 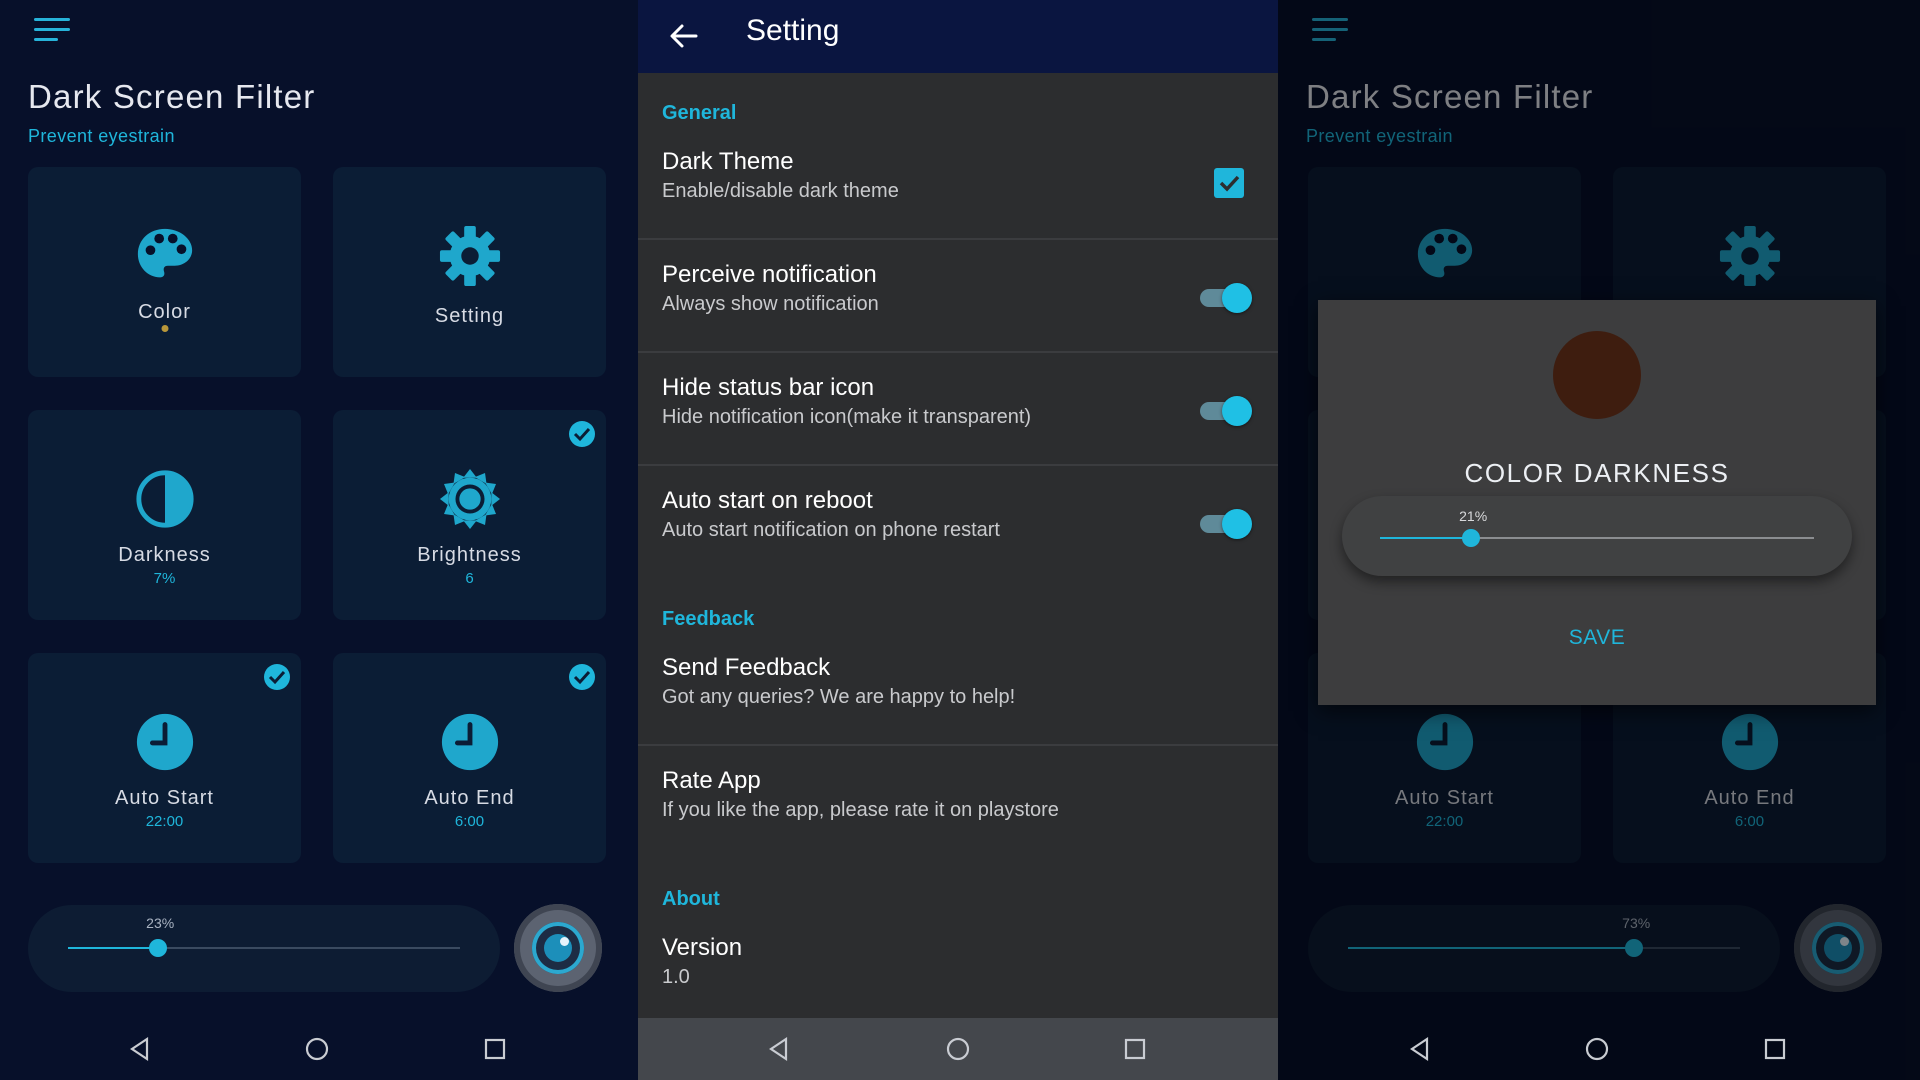 I want to click on setting-row-version: Version 1.0, so click(x=958, y=964).